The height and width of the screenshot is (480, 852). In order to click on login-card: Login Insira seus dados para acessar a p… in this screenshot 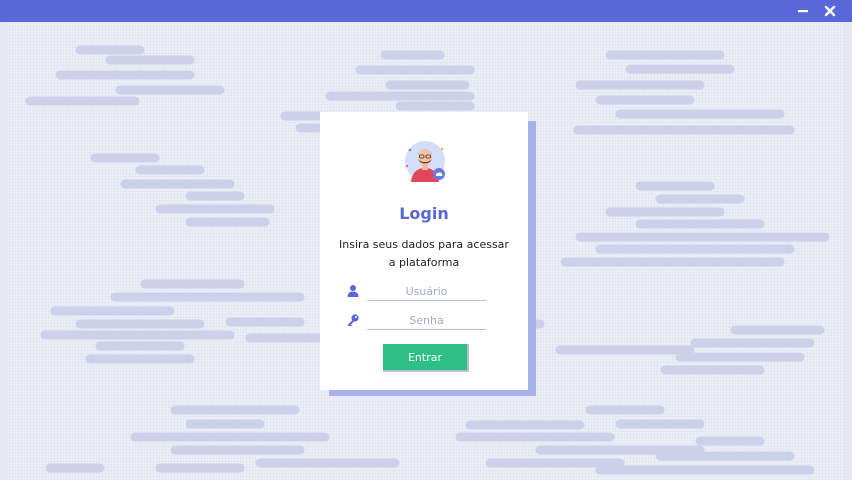, I will do `click(424, 251)`.